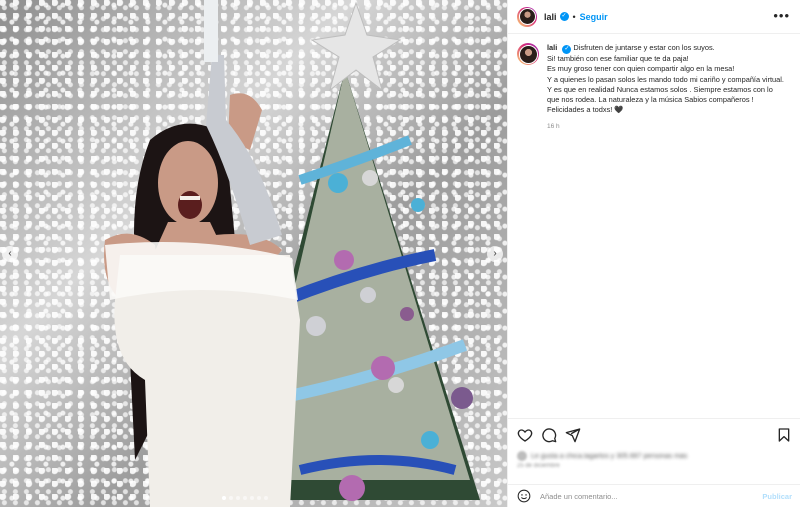  What do you see at coordinates (522, 456) in the screenshot?
I see `liker-avatar` at bounding box center [522, 456].